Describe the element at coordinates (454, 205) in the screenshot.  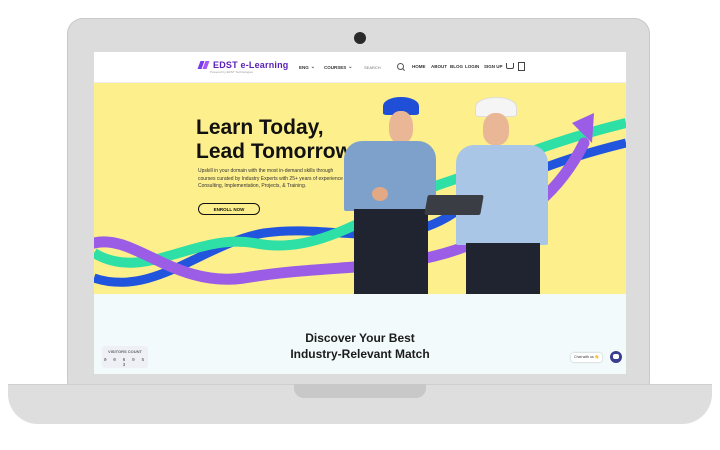
I see `tablet-device` at that location.